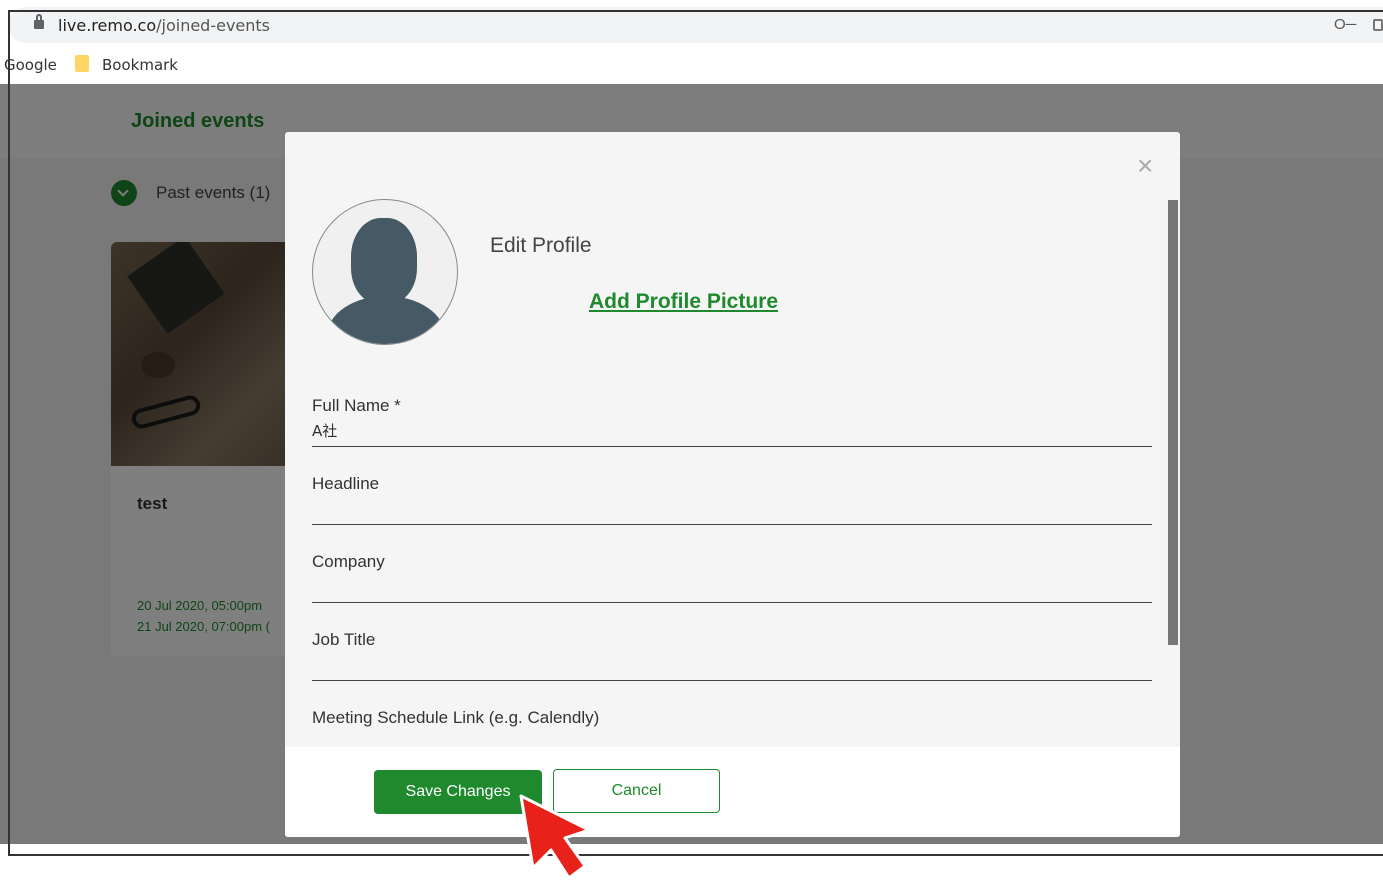 This screenshot has width=1383, height=882. I want to click on modal-scrollbar, so click(1173, 422).